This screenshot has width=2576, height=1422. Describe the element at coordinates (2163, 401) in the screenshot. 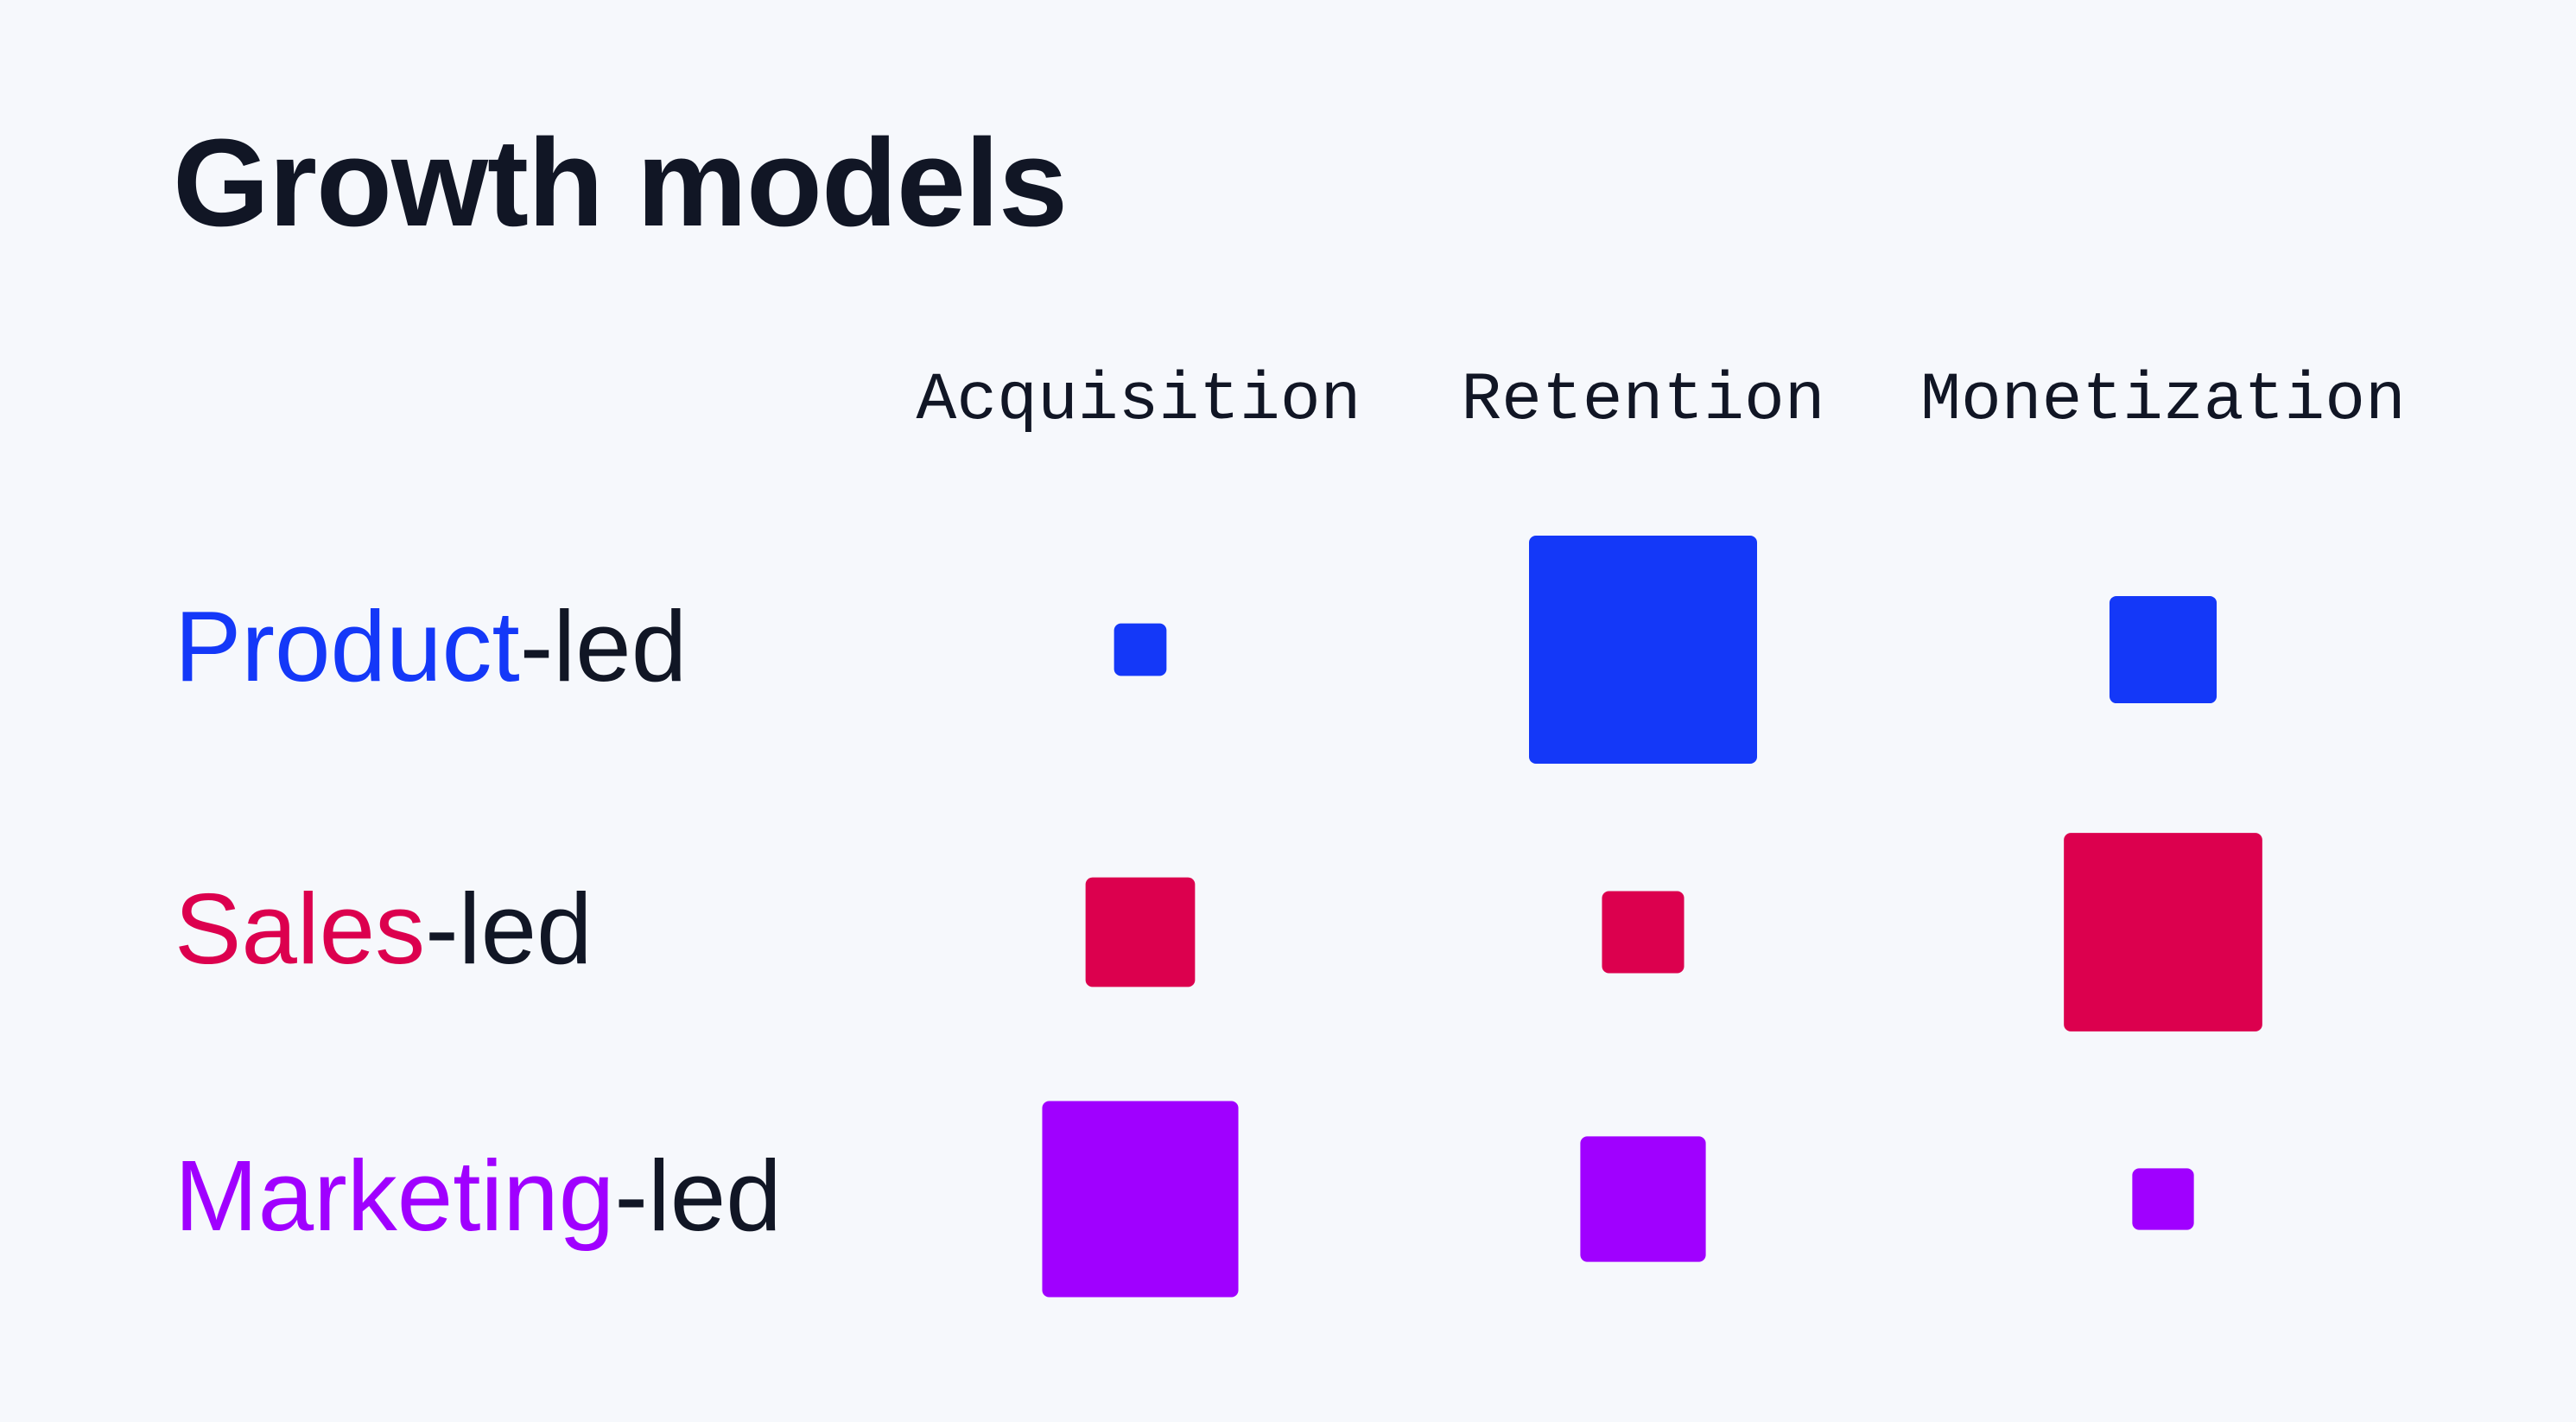

I see `column-header-monetization: Monetization` at that location.